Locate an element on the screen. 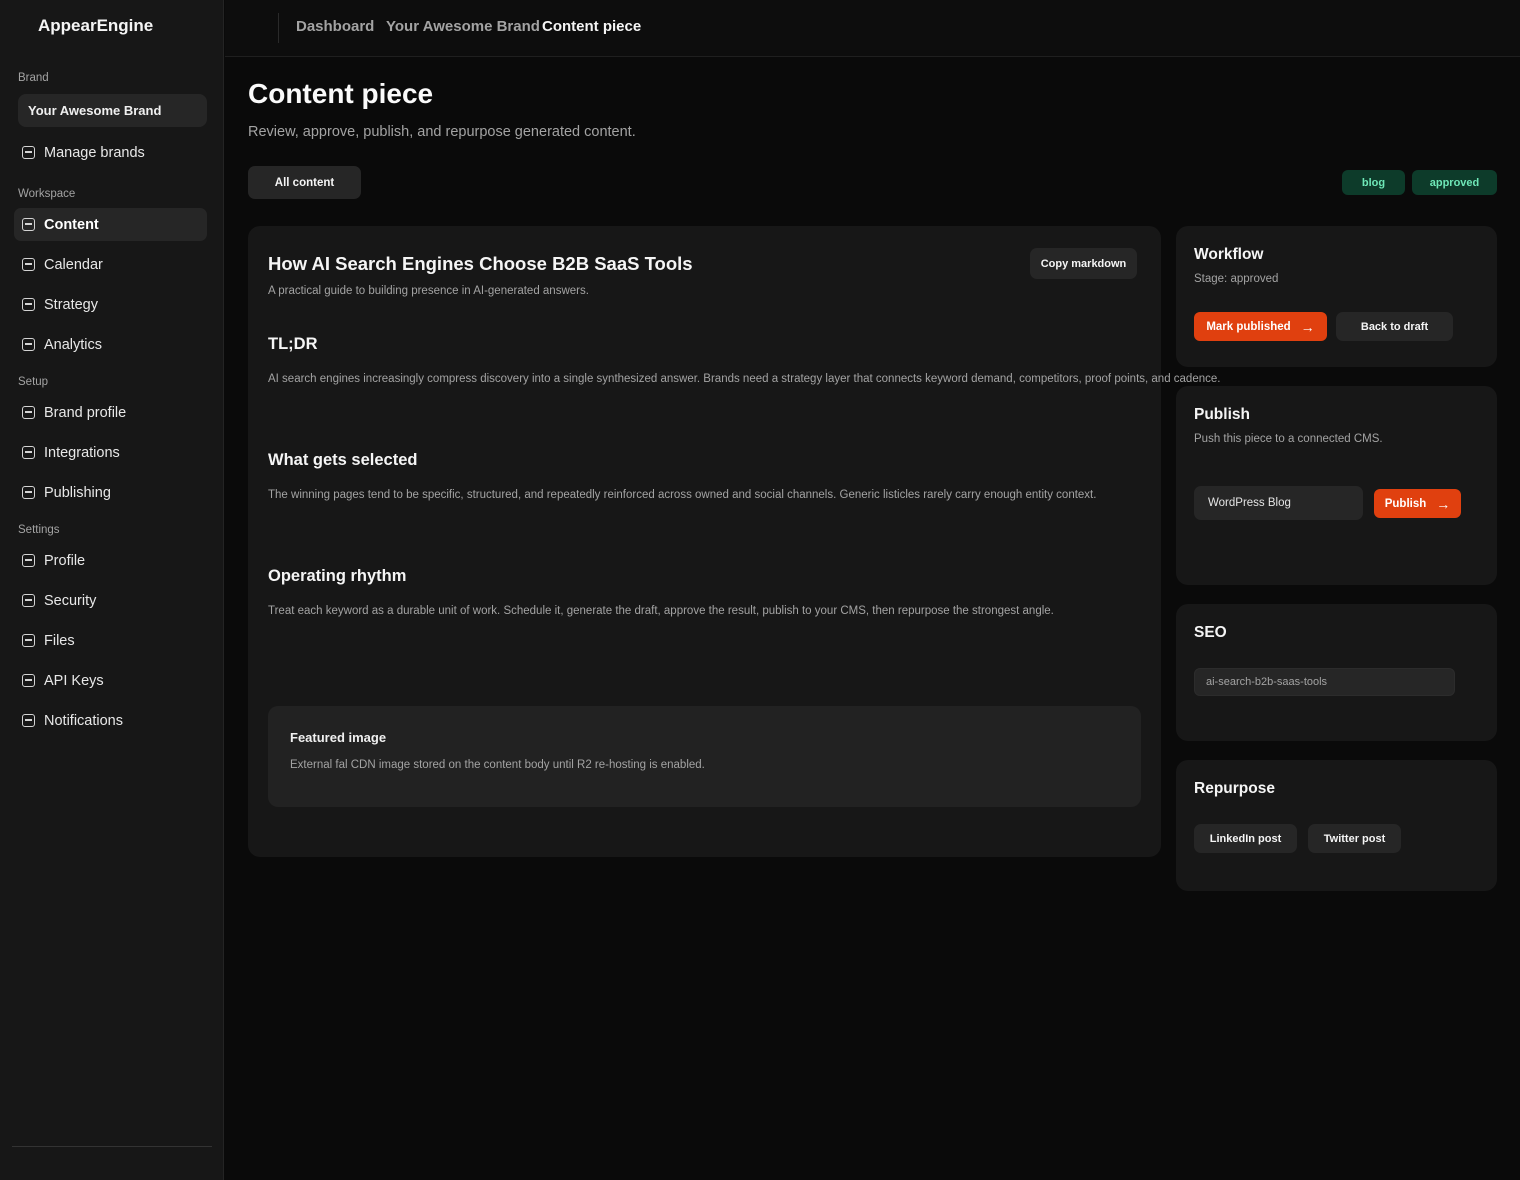  sidebar-item-label: Analytics is located at coordinates (73, 344).